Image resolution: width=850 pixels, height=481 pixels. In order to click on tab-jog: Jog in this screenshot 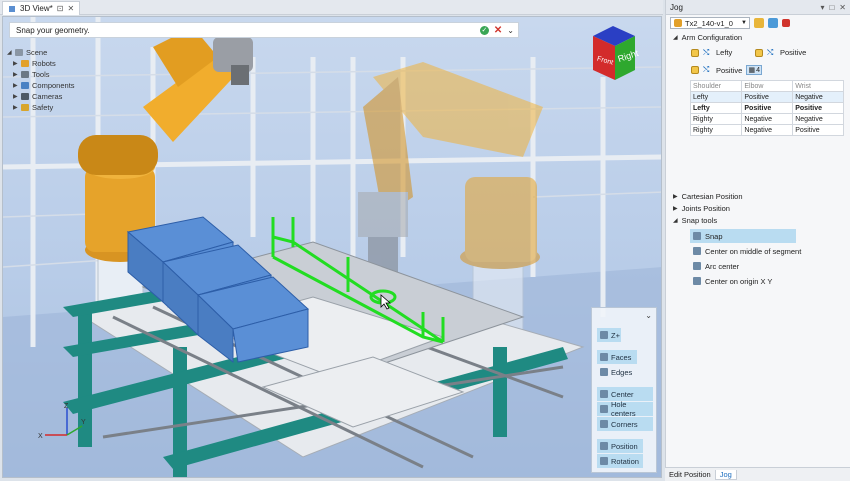, I will do `click(725, 474)`.